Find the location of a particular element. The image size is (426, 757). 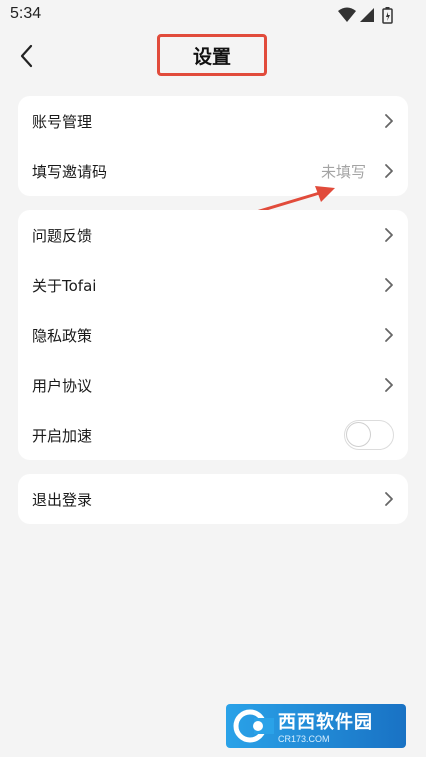

row-label: 用户协议 is located at coordinates (62, 385).